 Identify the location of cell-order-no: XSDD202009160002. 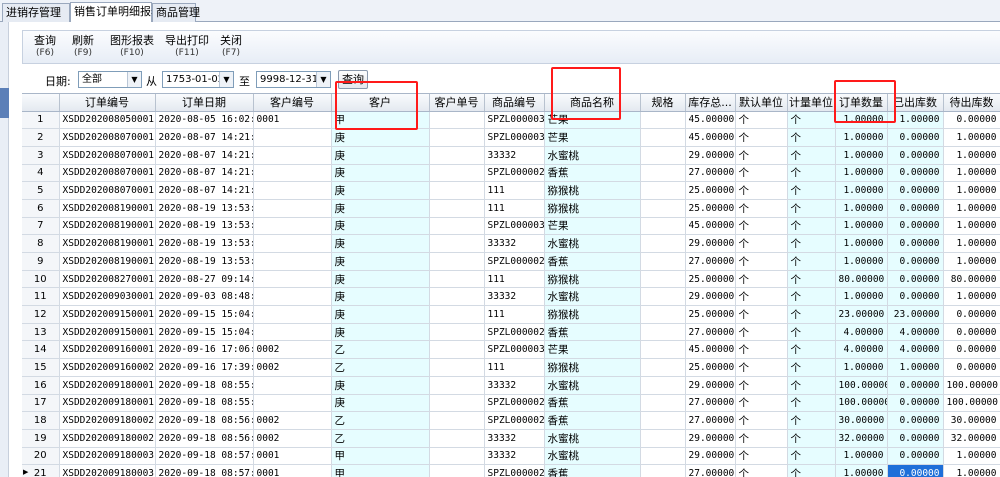
(107, 367).